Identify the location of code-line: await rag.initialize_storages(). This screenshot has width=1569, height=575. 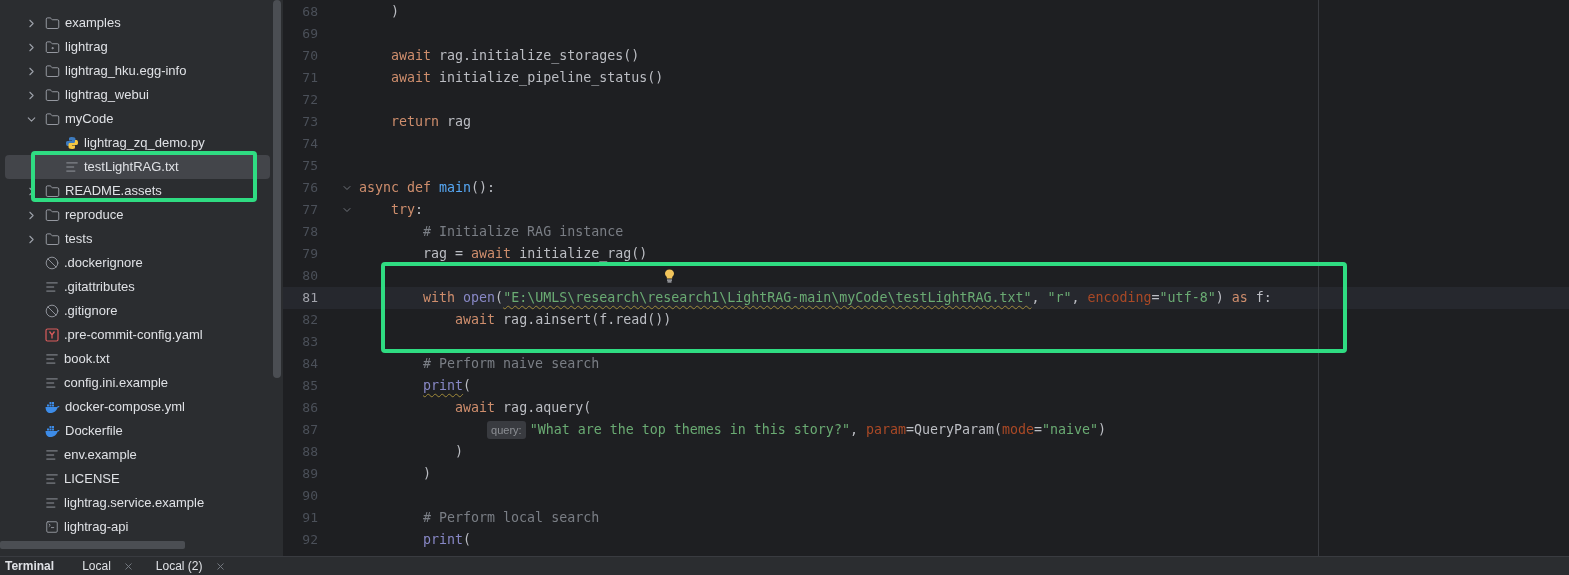
(515, 56).